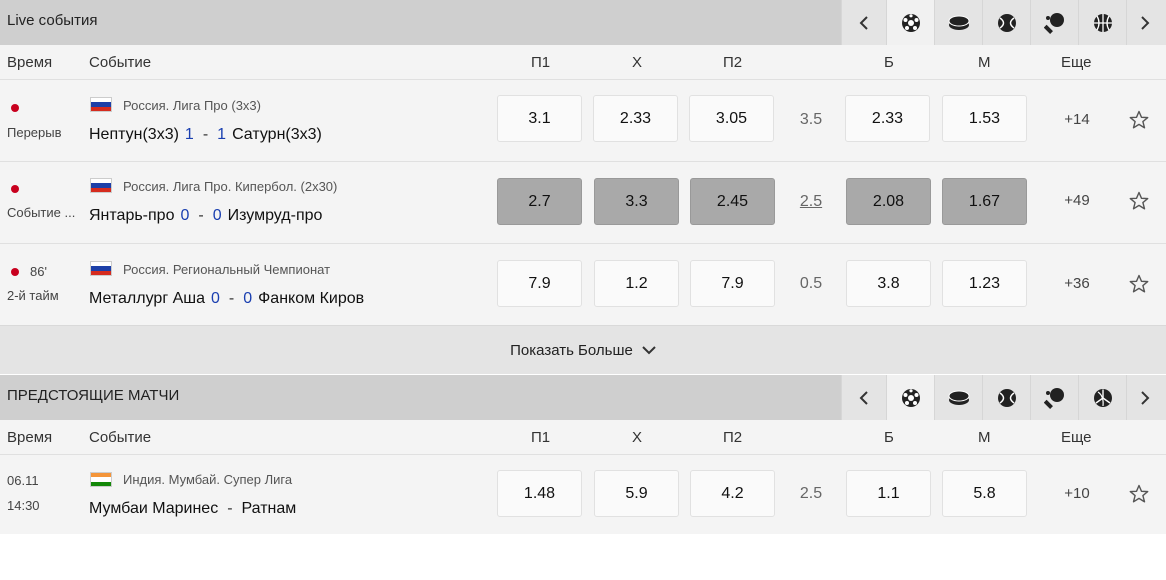  I want to click on live-nav-tennis, so click(1006, 22).